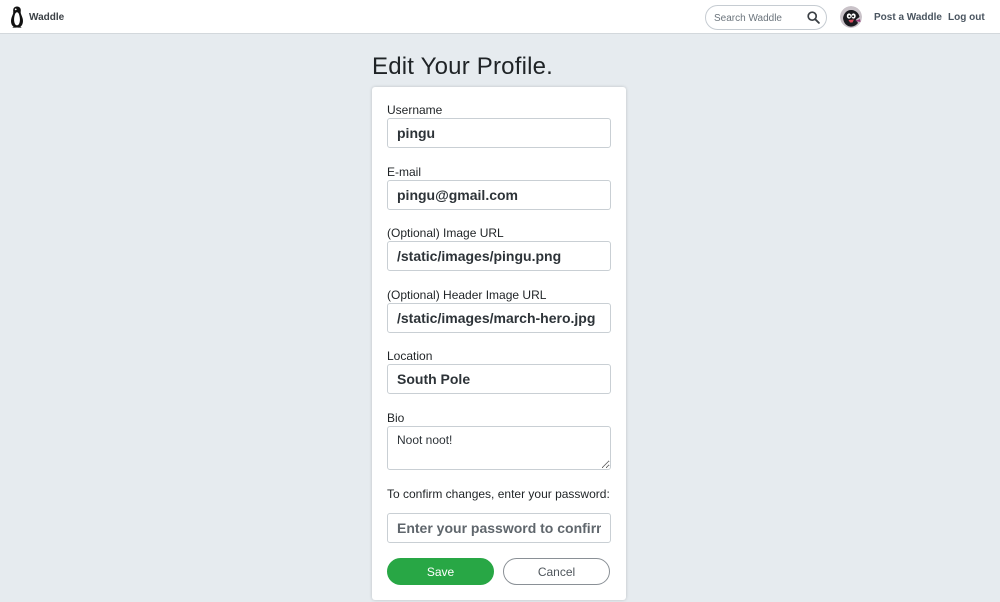 This screenshot has height=602, width=1000. Describe the element at coordinates (908, 17) in the screenshot. I see `post-waddle-link: Post a Waddle` at that location.